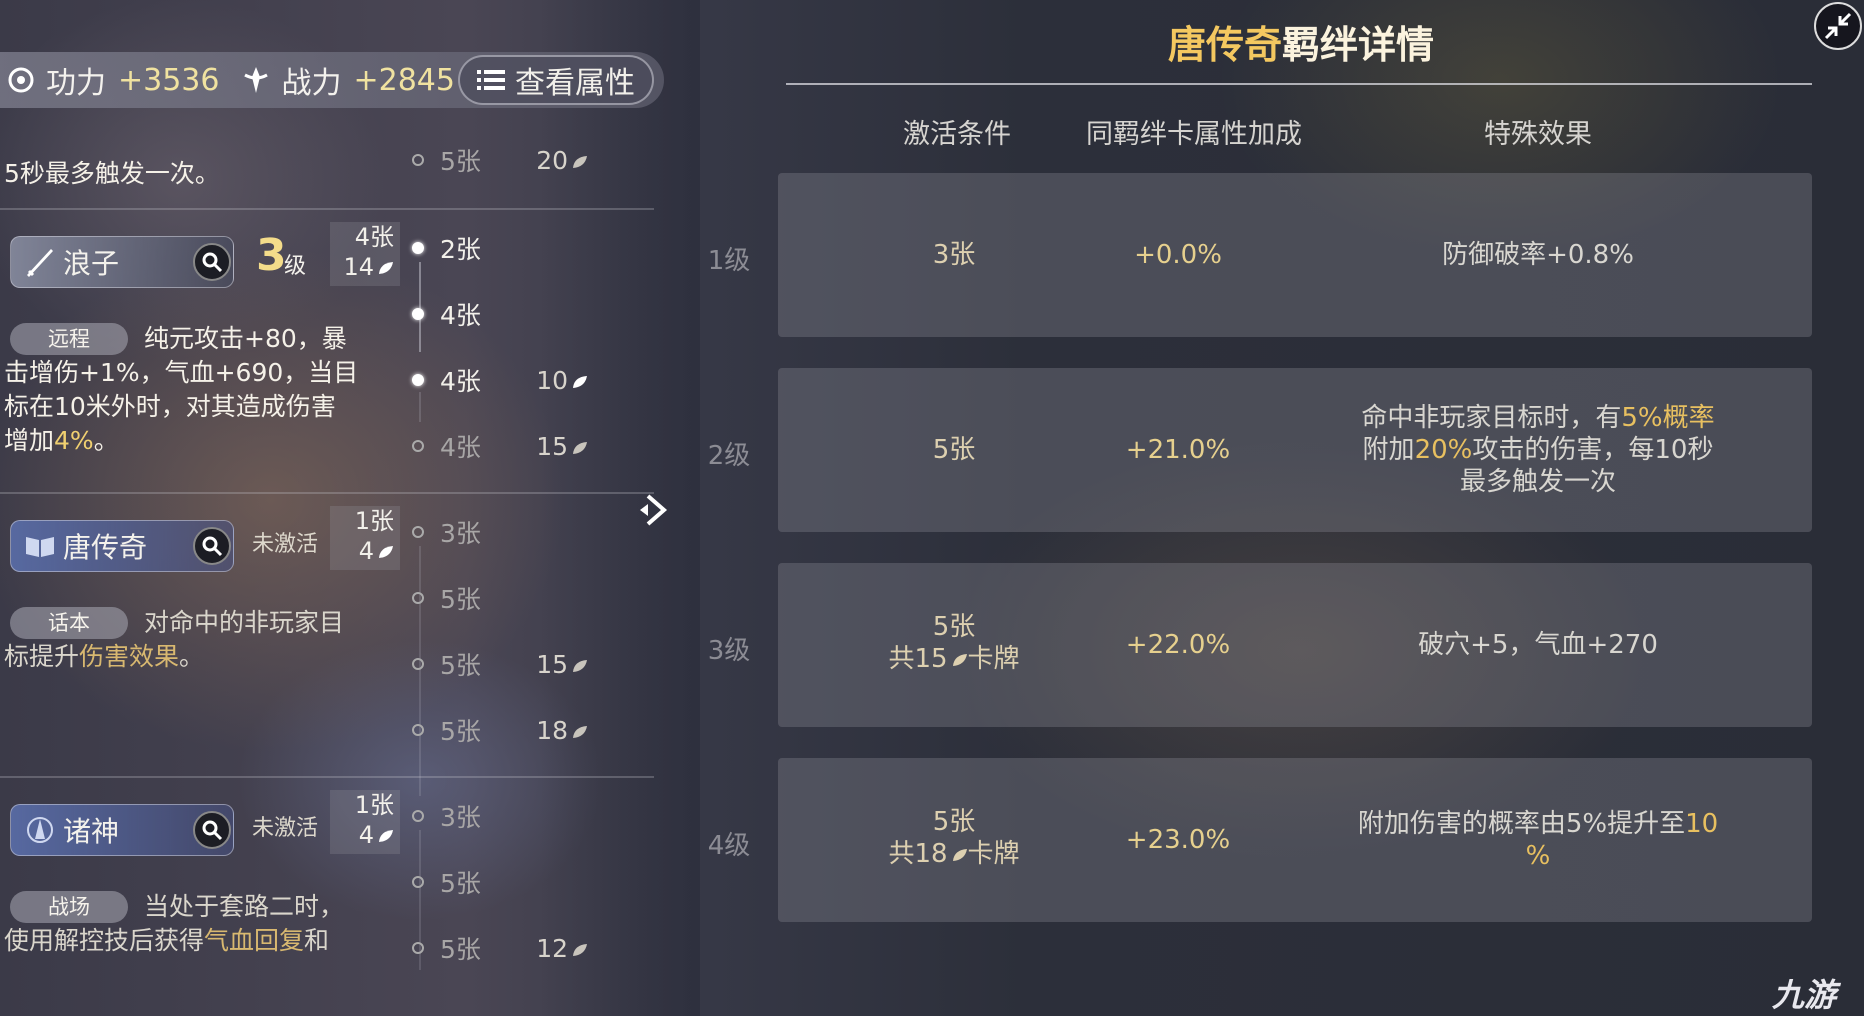 The width and height of the screenshot is (1864, 1016). What do you see at coordinates (491, 80) in the screenshot?
I see `list-icon` at bounding box center [491, 80].